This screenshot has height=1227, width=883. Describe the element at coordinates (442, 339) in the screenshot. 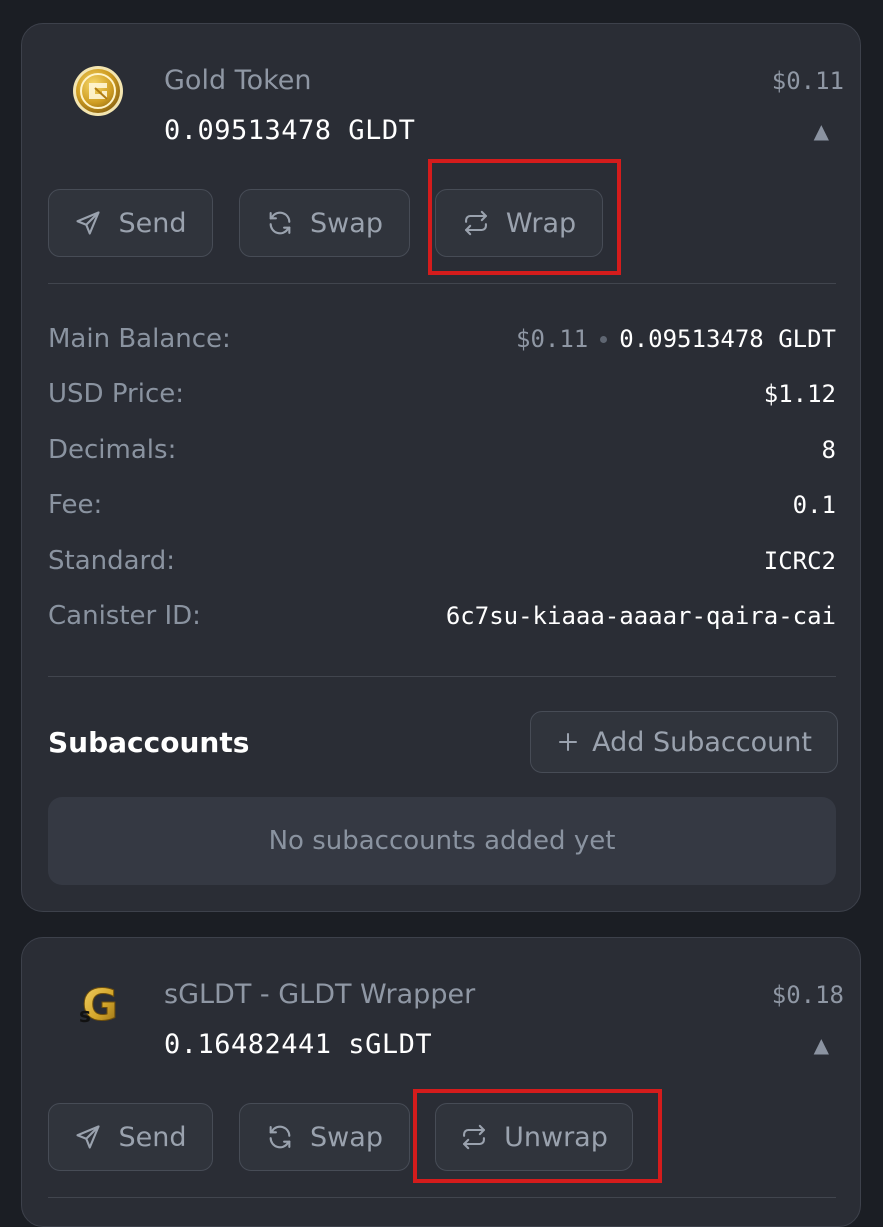

I see `detail-row-main-balance: Main Balance: $0.11 0.09513478 GLDT` at that location.